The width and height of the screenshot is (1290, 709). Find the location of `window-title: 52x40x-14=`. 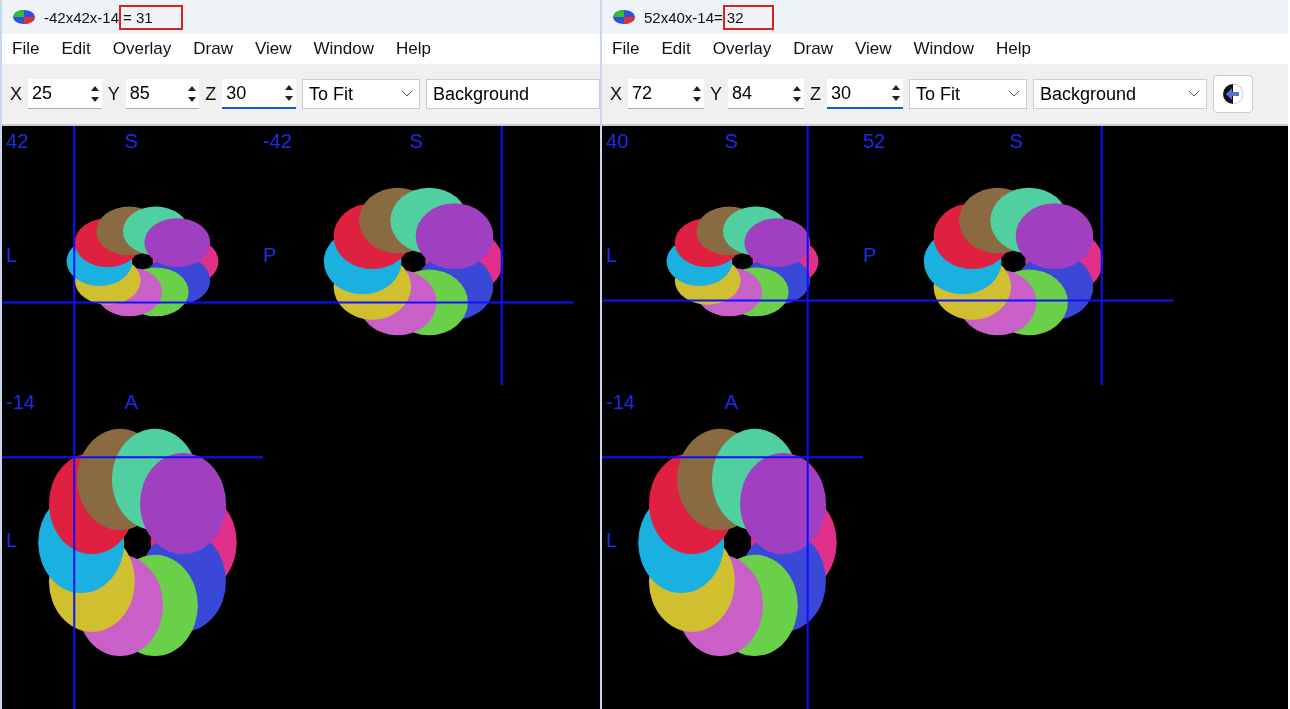

window-title: 52x40x-14= is located at coordinates (683, 17).